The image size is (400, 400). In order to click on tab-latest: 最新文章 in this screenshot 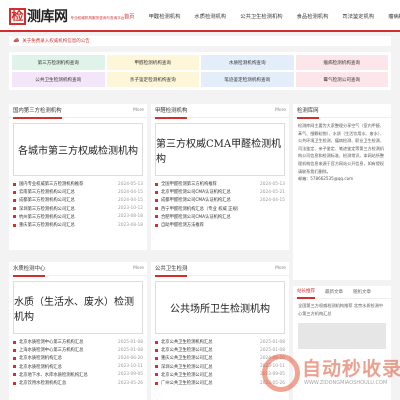, I will do `click(334, 292)`.